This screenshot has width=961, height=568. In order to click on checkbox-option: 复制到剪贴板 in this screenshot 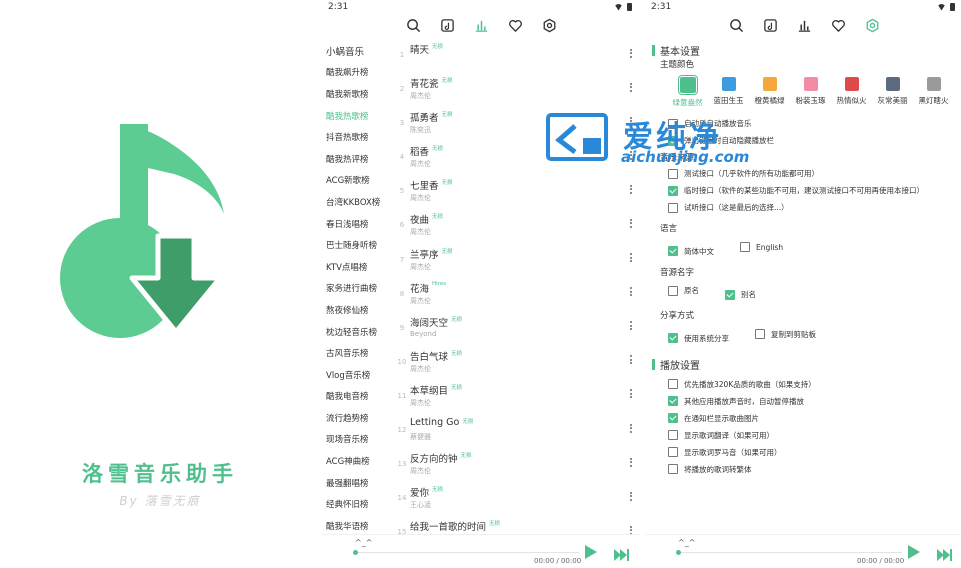, I will do `click(785, 334)`.